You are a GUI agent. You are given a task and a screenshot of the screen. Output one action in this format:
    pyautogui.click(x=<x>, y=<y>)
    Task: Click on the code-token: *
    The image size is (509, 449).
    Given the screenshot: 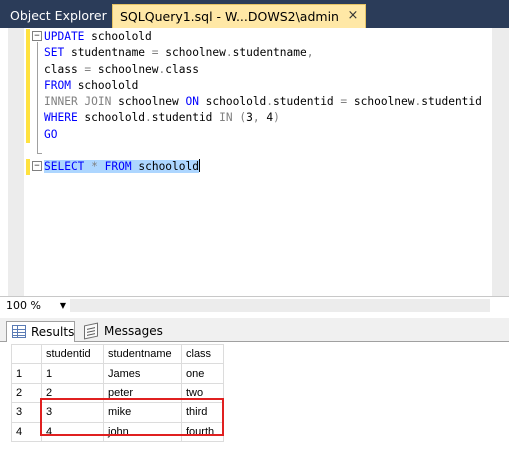 What is the action you would take?
    pyautogui.click(x=94, y=167)
    